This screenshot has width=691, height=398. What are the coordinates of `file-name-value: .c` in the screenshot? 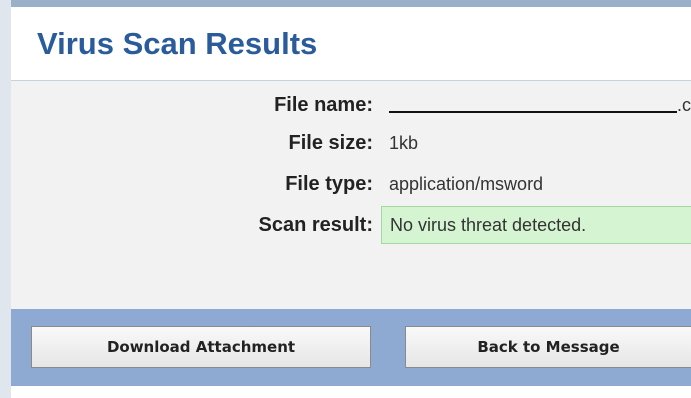 It's located at (540, 104).